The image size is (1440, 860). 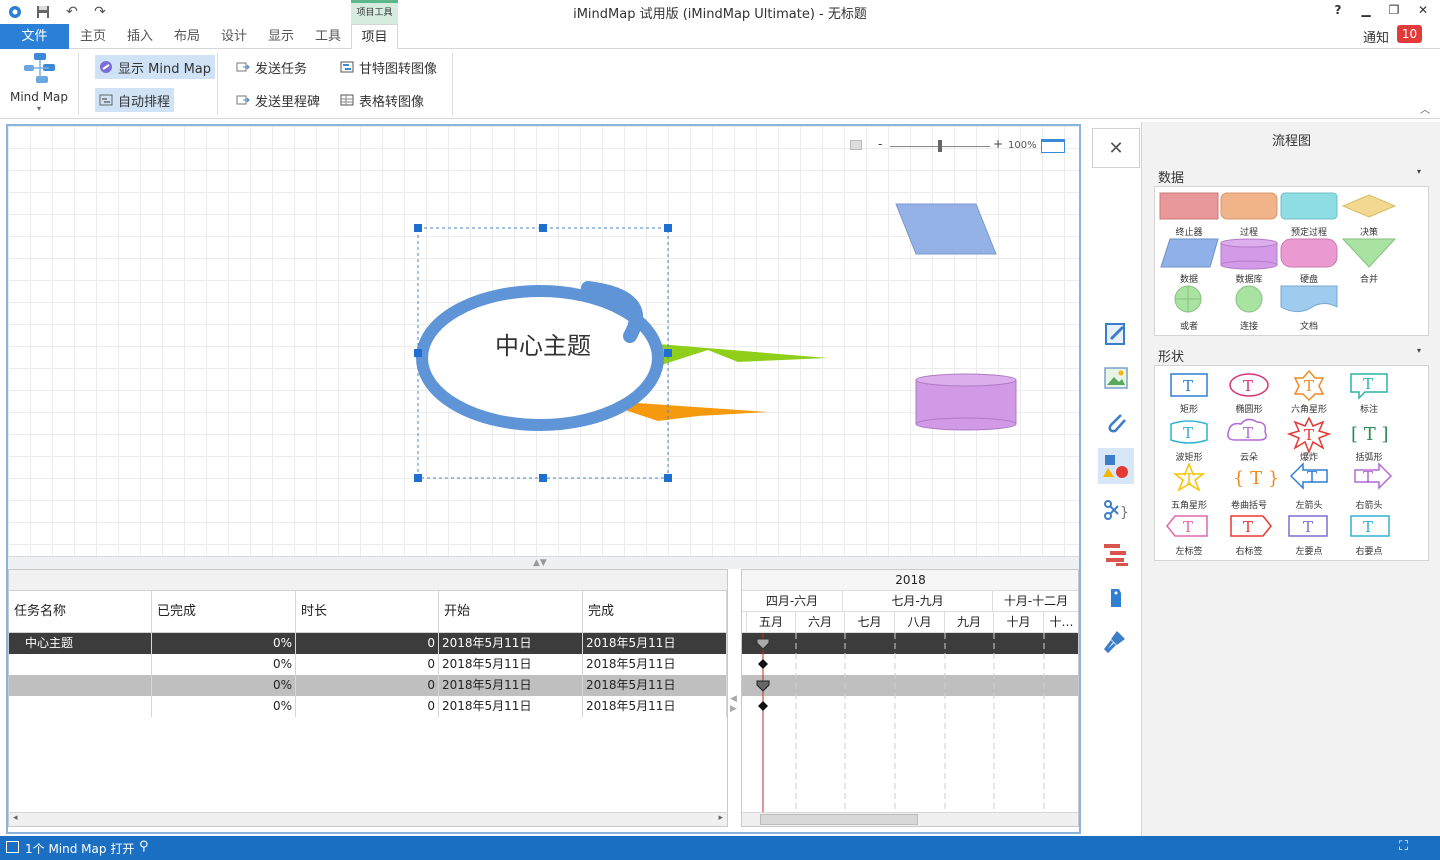 I want to click on gantt-scroll-thumb, so click(x=839, y=819).